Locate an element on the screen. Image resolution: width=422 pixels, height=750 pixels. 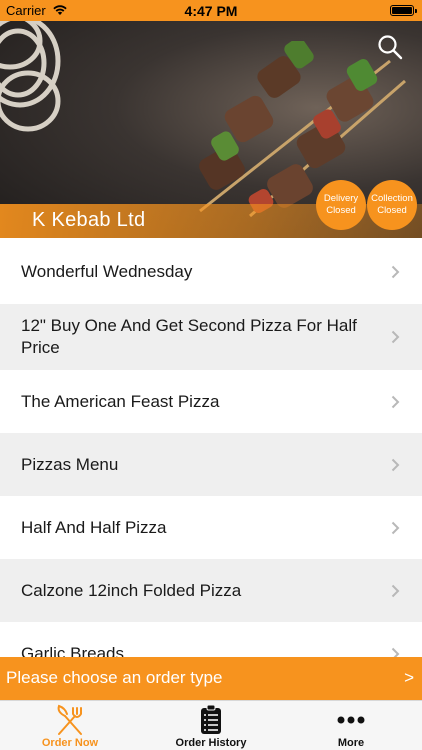
menu-item-american-feast-pizza: The American Feast Pizza is located at coordinates (211, 401).